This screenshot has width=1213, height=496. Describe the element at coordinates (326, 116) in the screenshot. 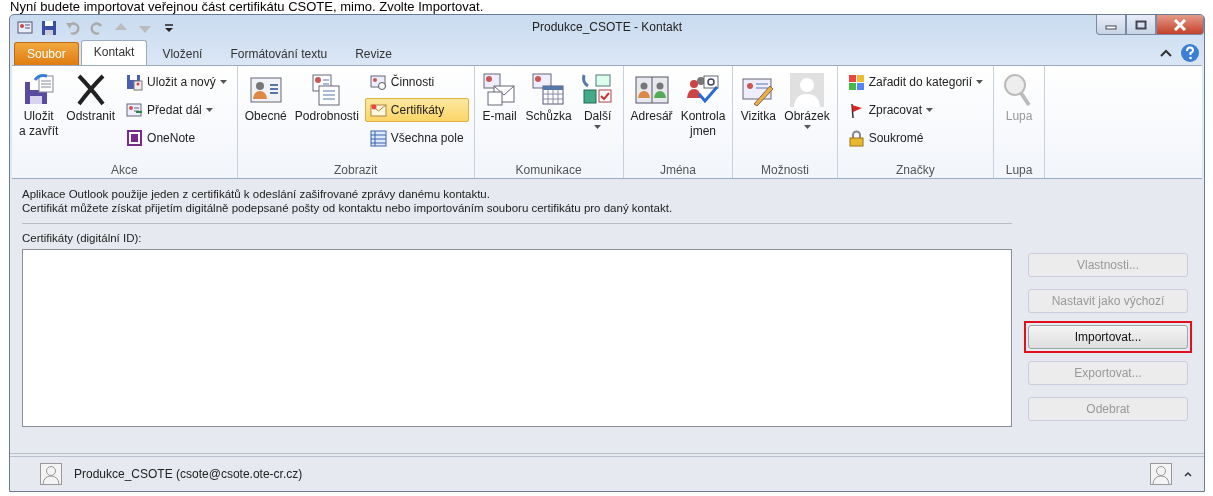

I see `ribbon-button: Podrobnosti` at that location.